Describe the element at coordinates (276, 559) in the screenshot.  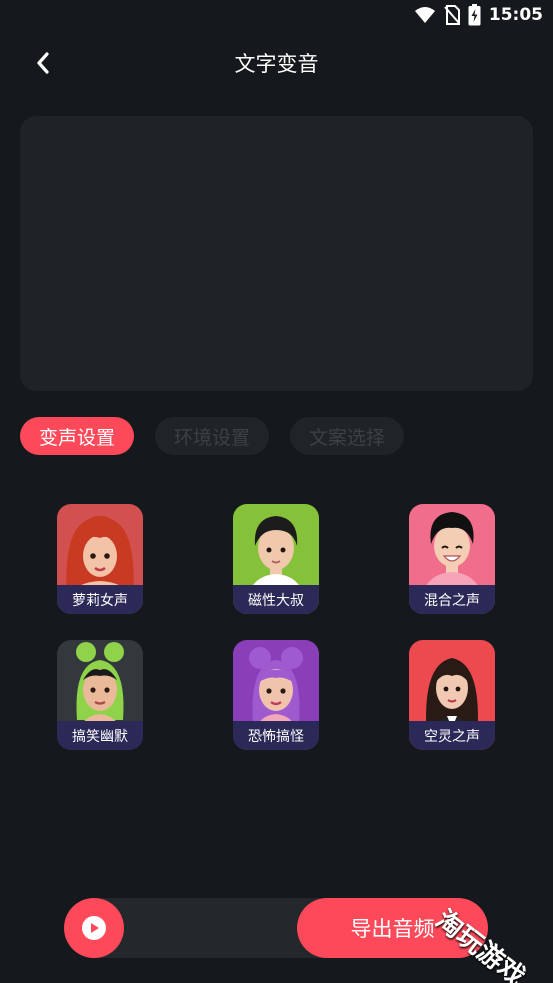
I see `voice-card-magnetic-uncle: 磁性大叔` at that location.